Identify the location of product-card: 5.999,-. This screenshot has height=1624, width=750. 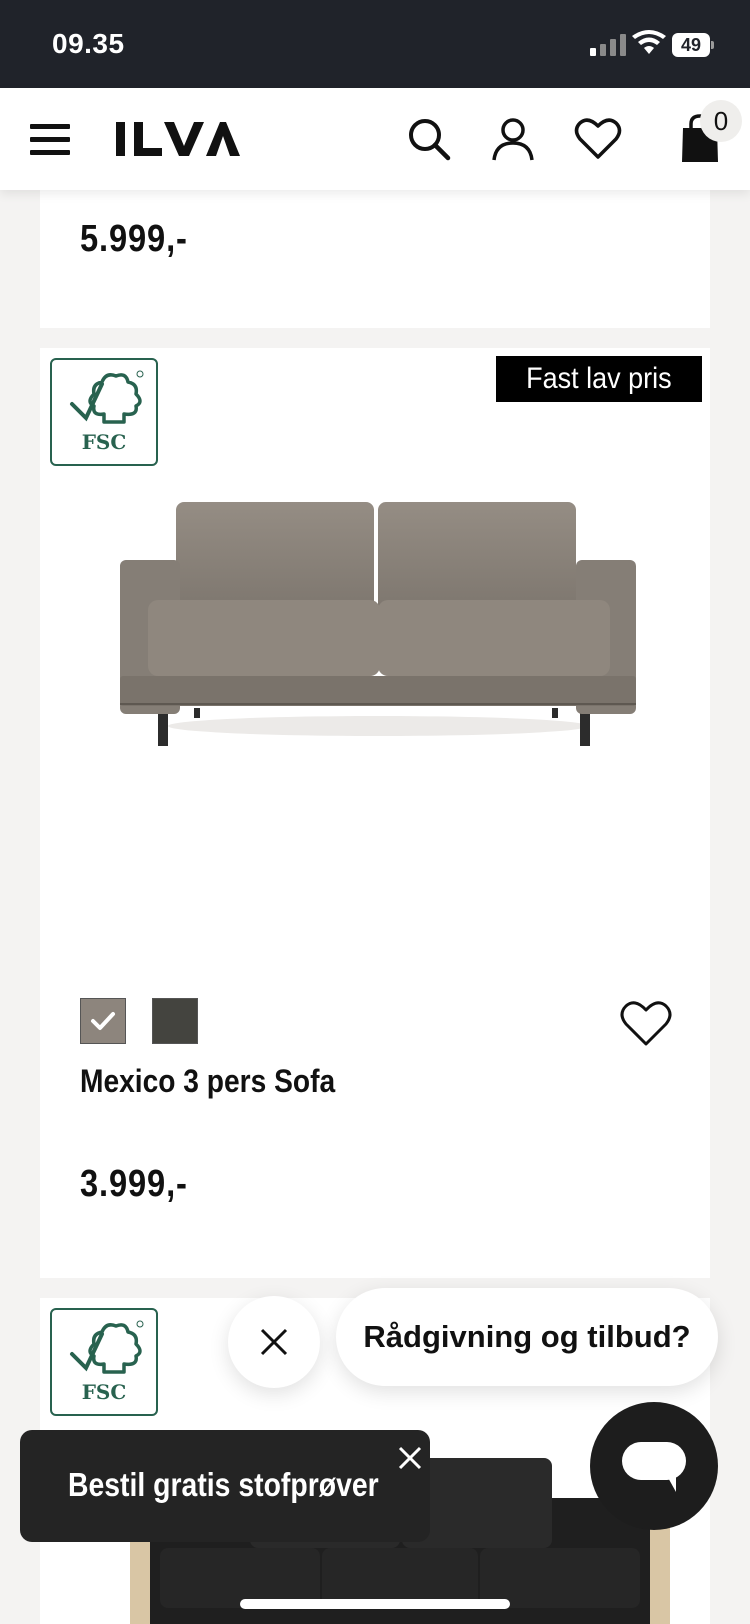
(375, 259).